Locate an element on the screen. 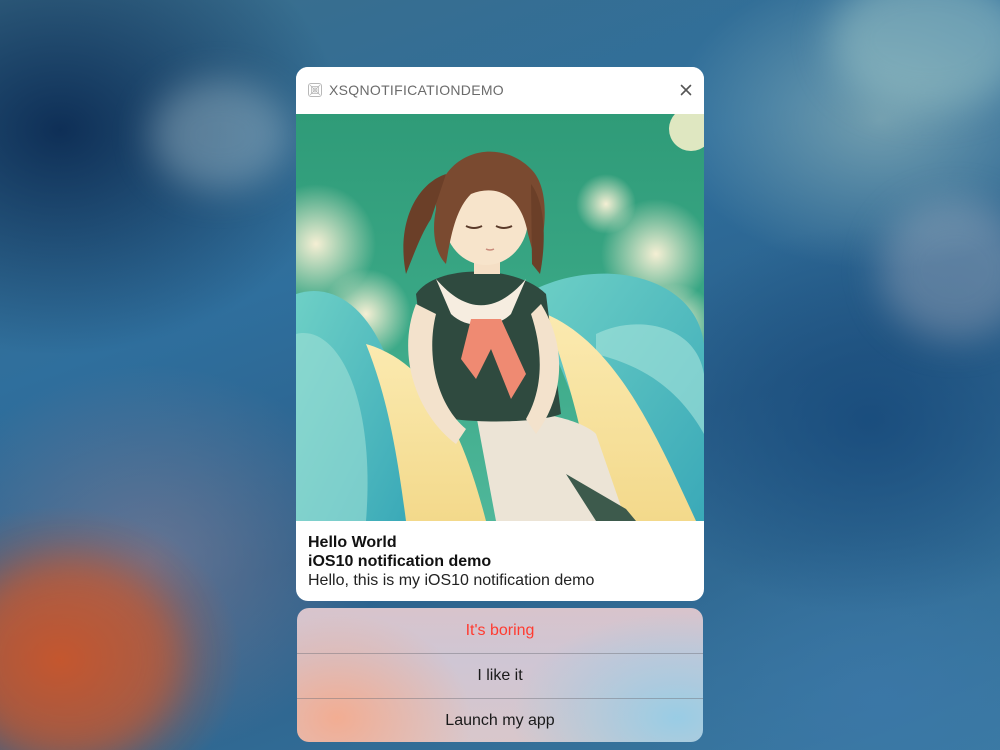  notification-title: Hello World is located at coordinates (352, 542).